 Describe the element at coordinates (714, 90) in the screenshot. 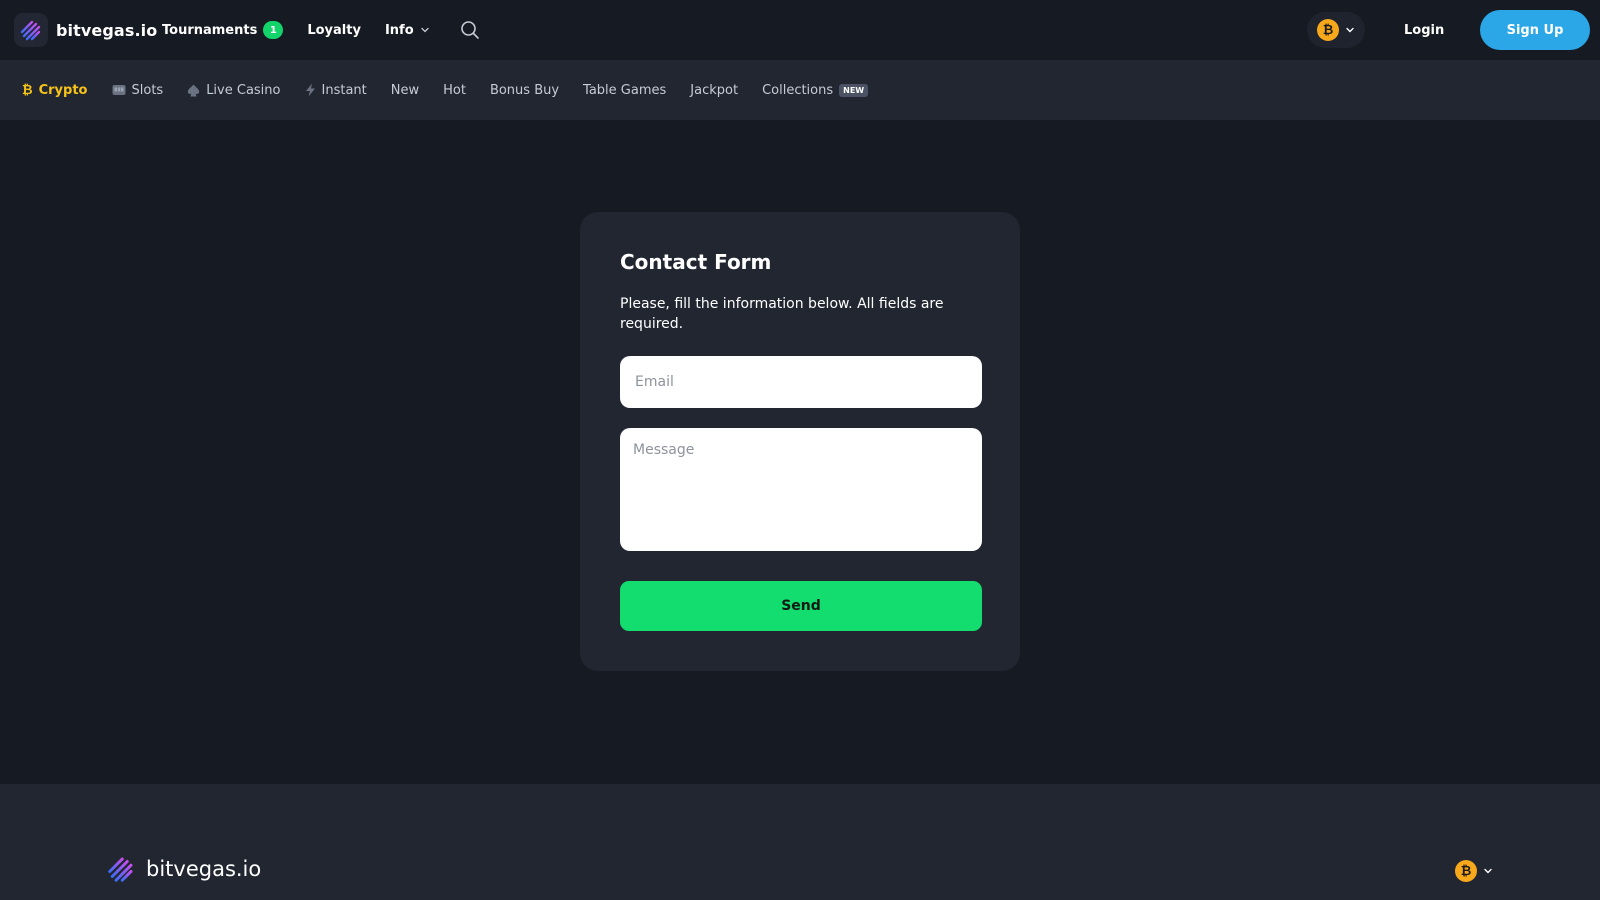

I see `category-jackpot: Jackpot` at that location.